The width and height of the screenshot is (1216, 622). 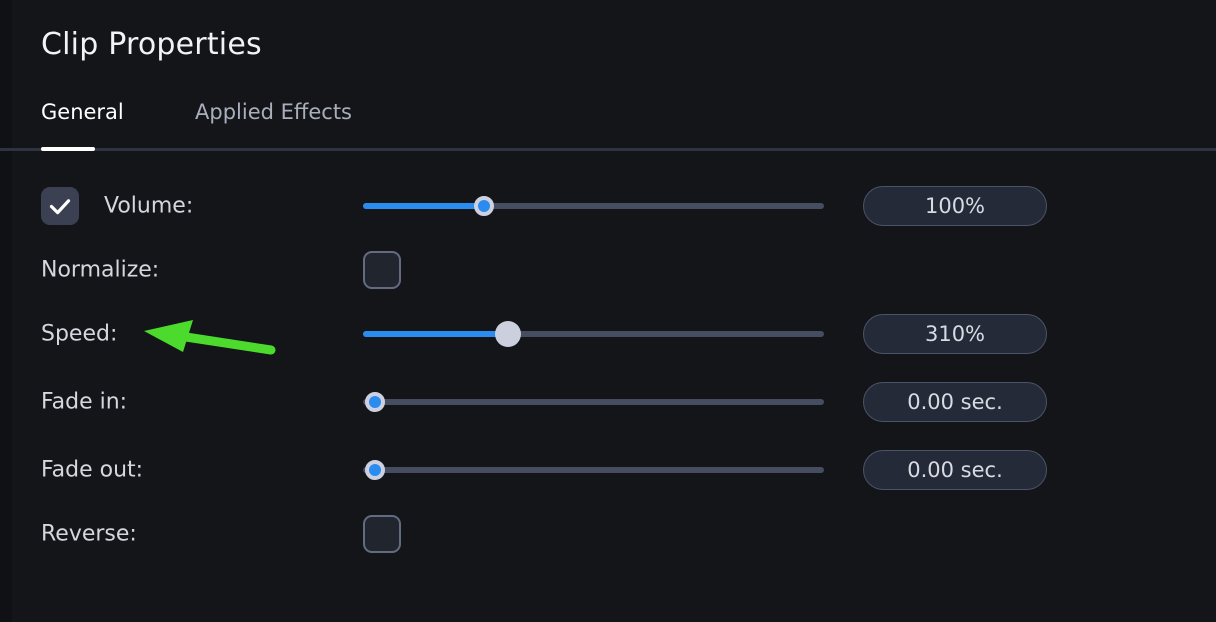 What do you see at coordinates (82, 112) in the screenshot?
I see `tab-general: General` at bounding box center [82, 112].